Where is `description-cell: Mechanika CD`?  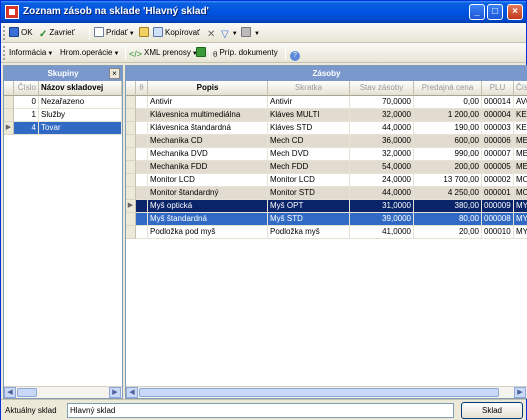 description-cell: Mechanika CD is located at coordinates (208, 141).